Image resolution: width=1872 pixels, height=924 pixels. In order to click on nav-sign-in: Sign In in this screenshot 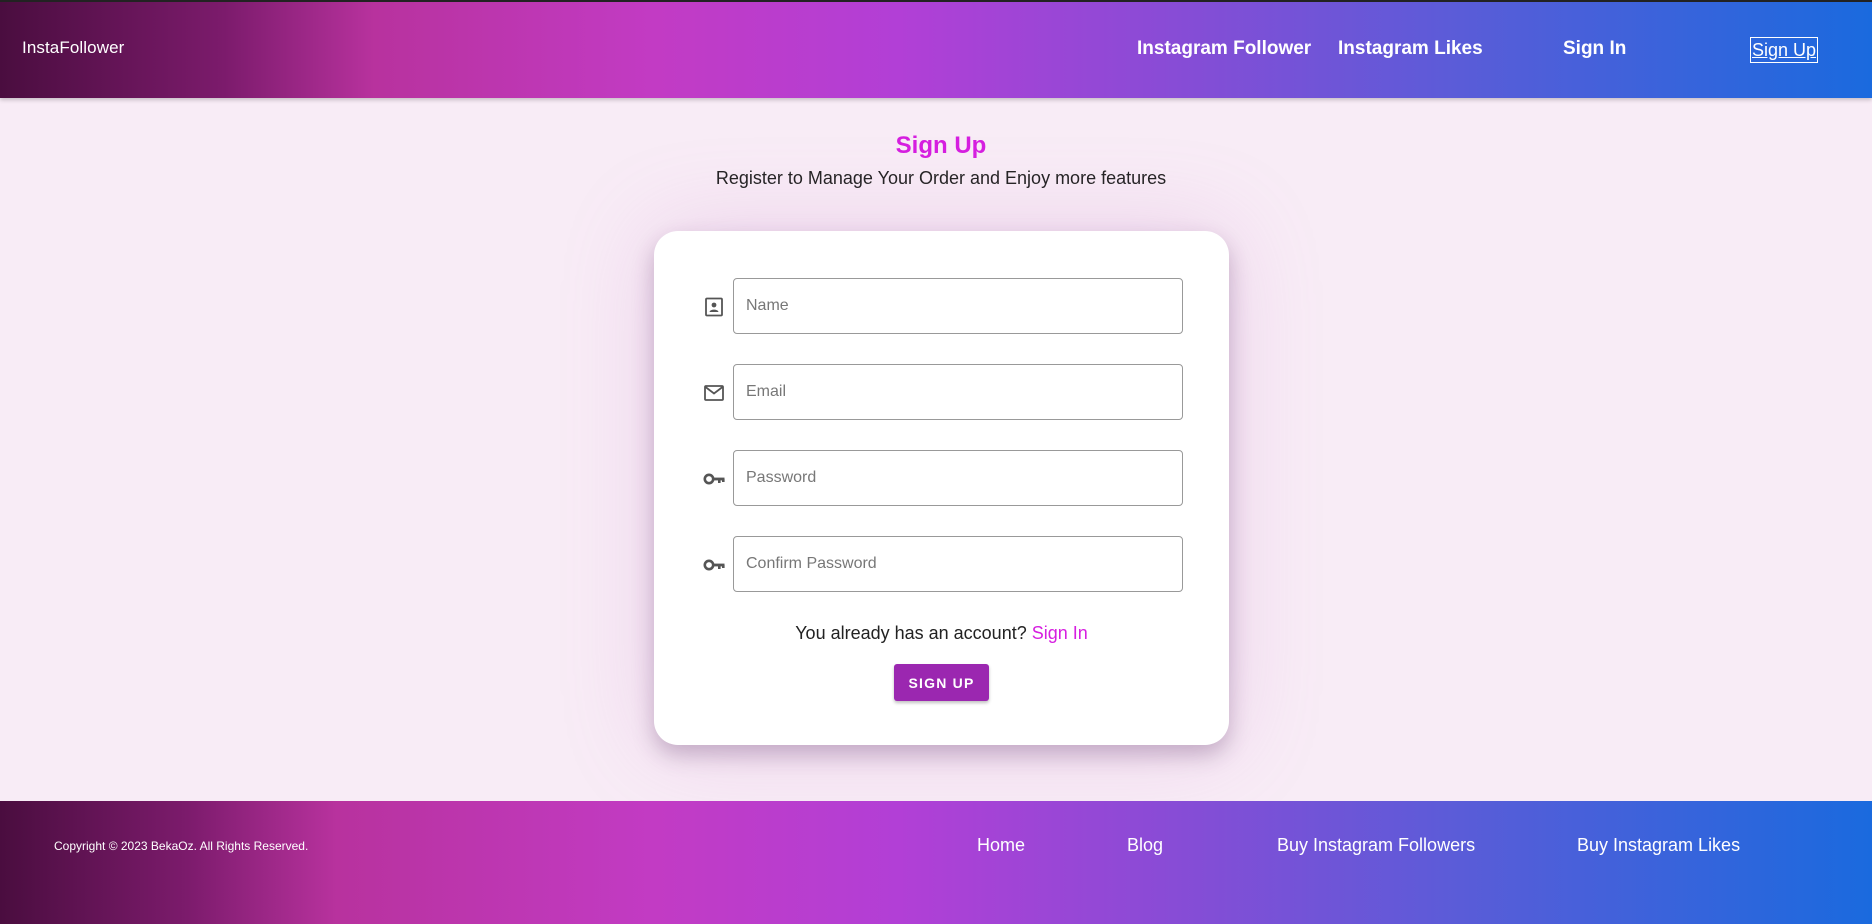, I will do `click(1594, 49)`.